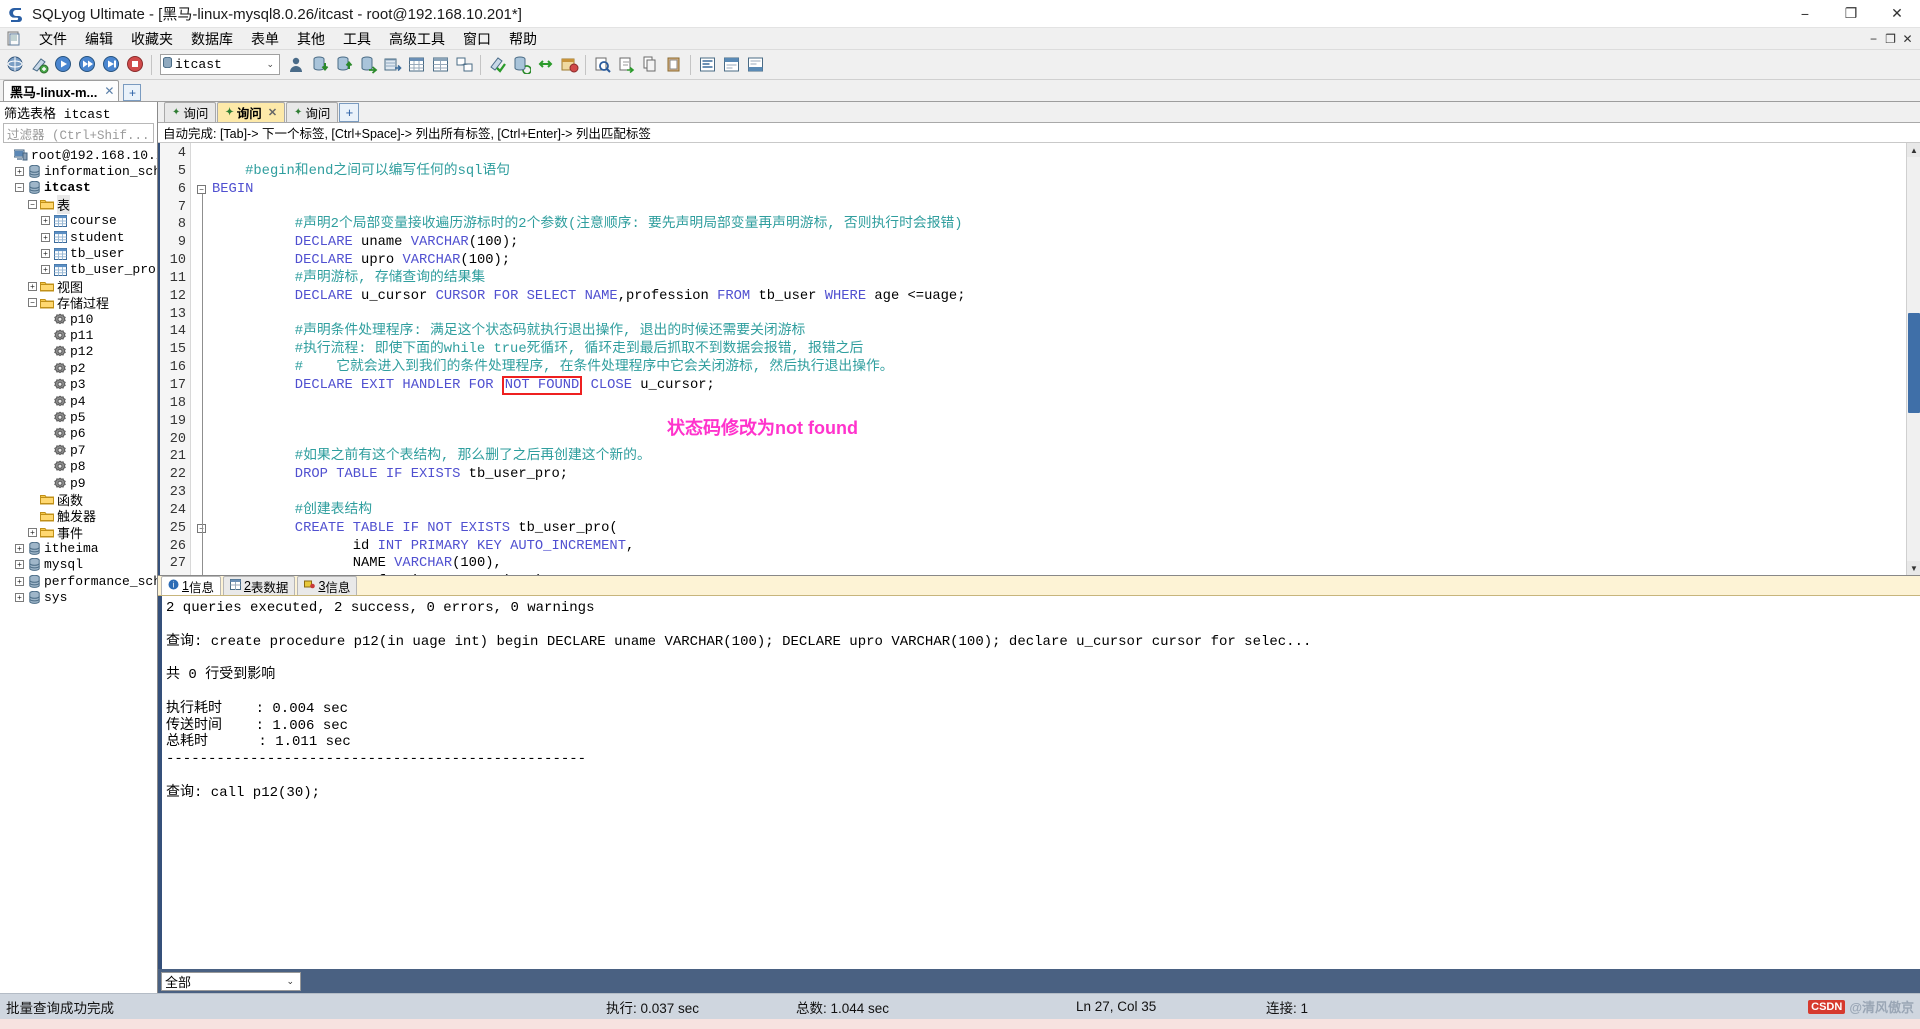 The image size is (1920, 1029). I want to click on sync-icon, so click(545, 65).